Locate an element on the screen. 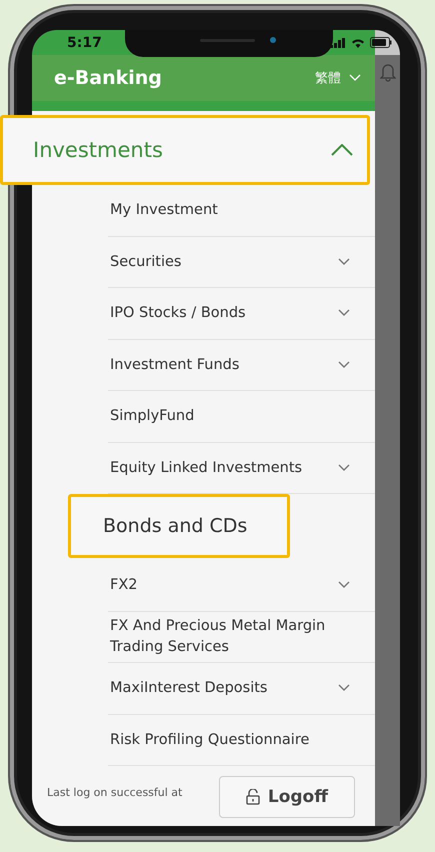 The width and height of the screenshot is (435, 852). battery-icon is located at coordinates (381, 42).